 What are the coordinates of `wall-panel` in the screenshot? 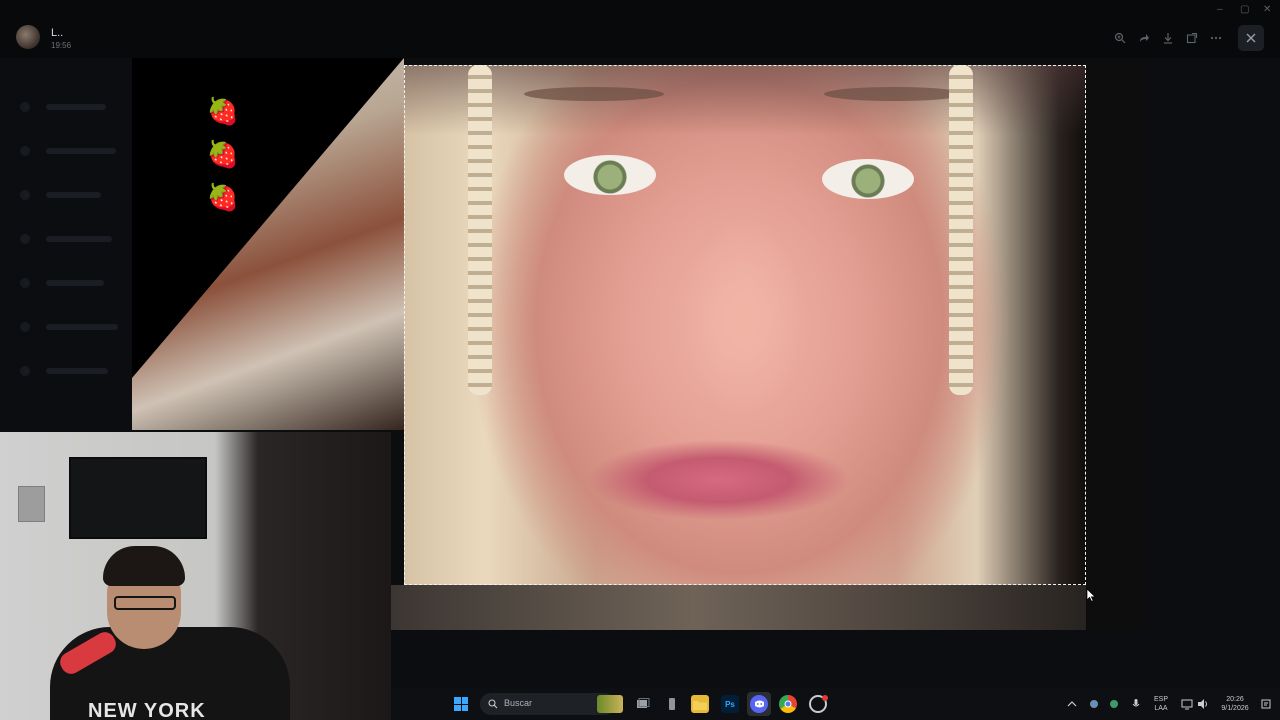 It's located at (31, 504).